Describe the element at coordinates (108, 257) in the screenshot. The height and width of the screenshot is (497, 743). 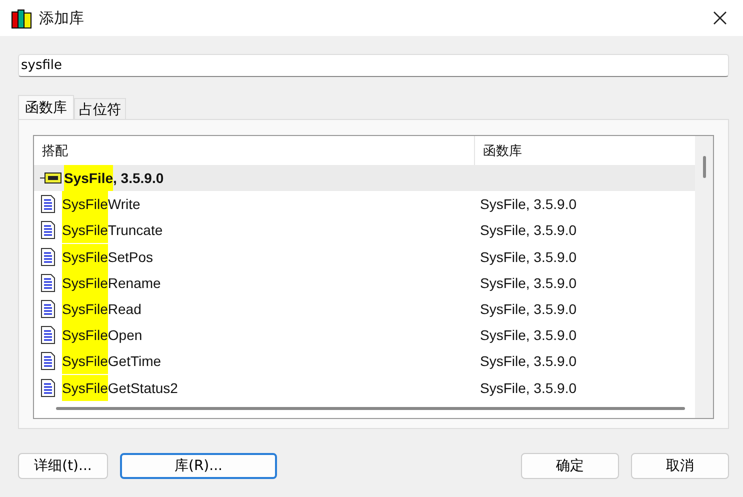
I see `item-name: SysFileSetPos` at that location.